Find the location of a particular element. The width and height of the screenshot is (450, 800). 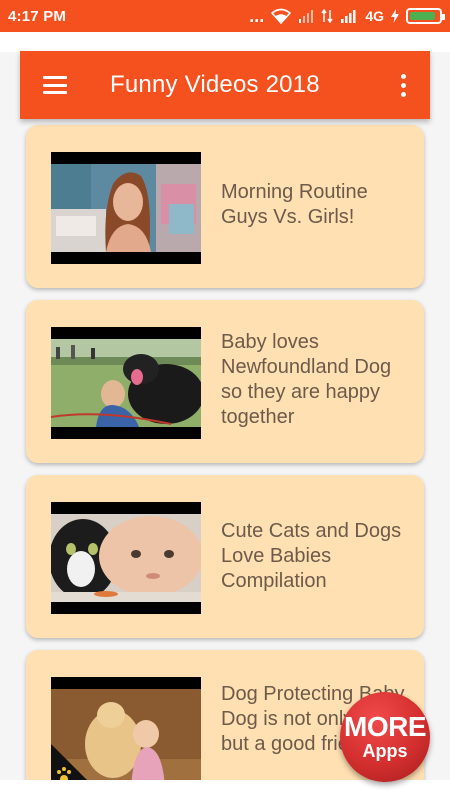

data-transfer-icon is located at coordinates (327, 16).